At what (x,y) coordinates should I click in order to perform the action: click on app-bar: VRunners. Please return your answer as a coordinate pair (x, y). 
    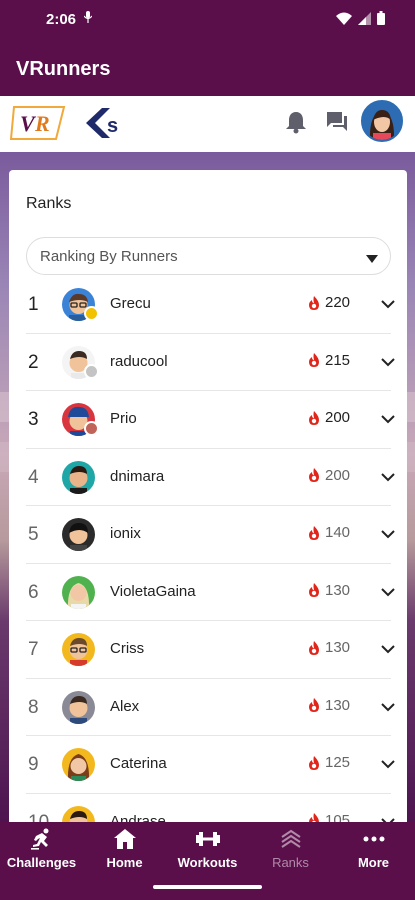
    Looking at the image, I should click on (207, 68).